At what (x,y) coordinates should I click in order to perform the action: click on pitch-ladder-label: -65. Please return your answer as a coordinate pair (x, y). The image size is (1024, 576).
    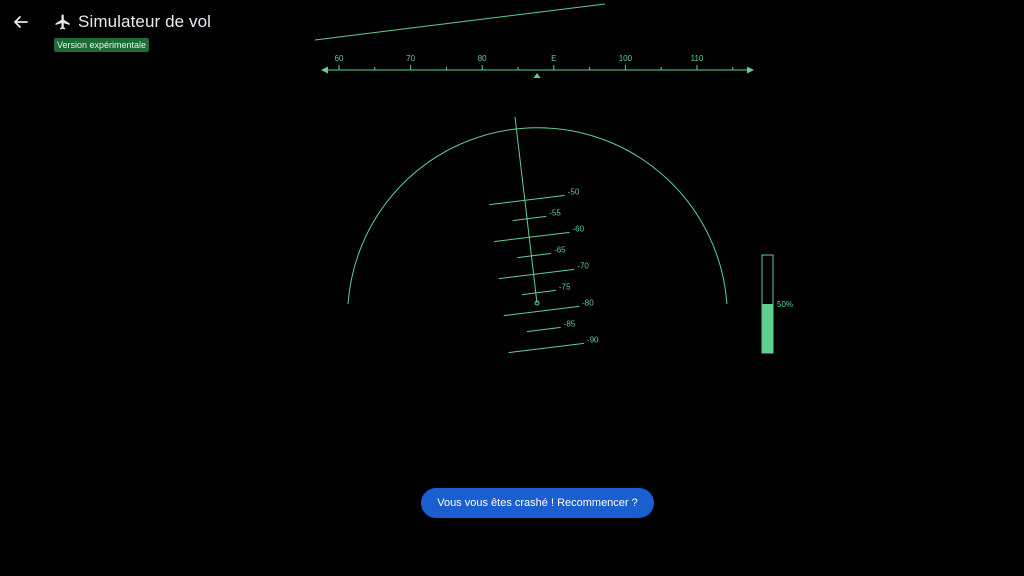
    Looking at the image, I should click on (560, 249).